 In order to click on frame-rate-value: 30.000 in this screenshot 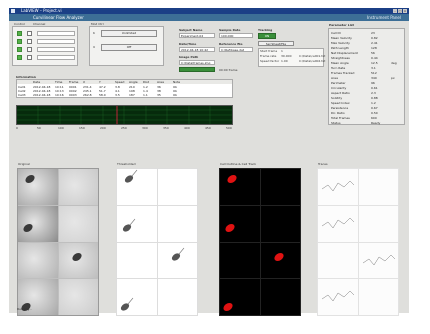, I will do `click(286, 56)`.